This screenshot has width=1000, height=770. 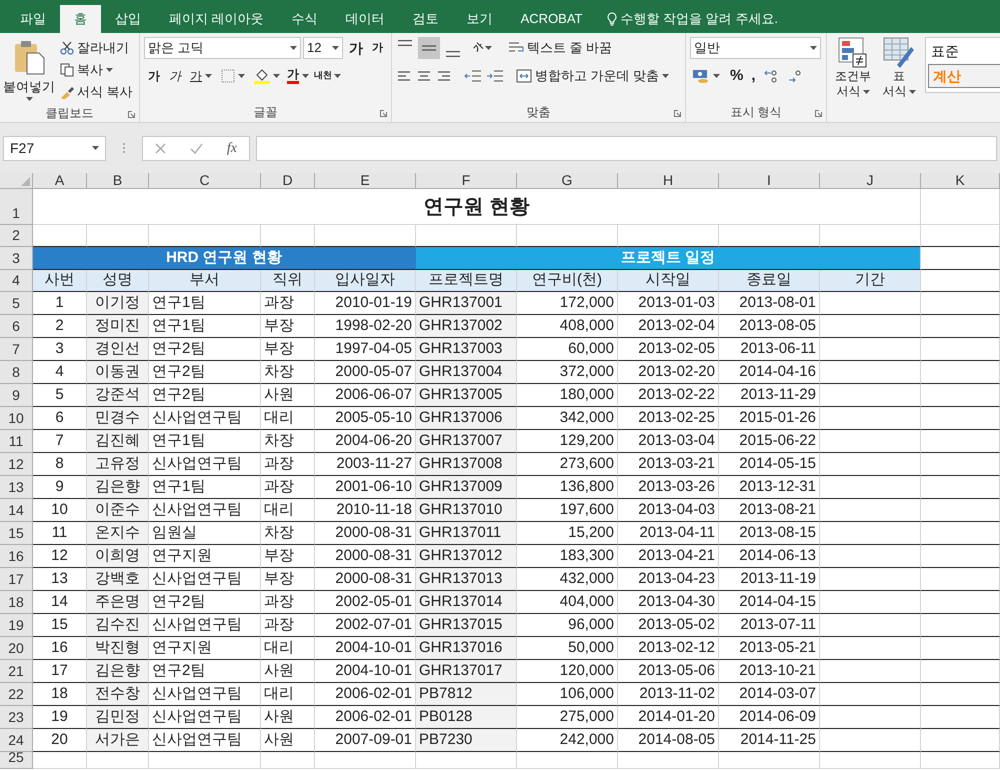 I want to click on percent-button: %, so click(x=737, y=76).